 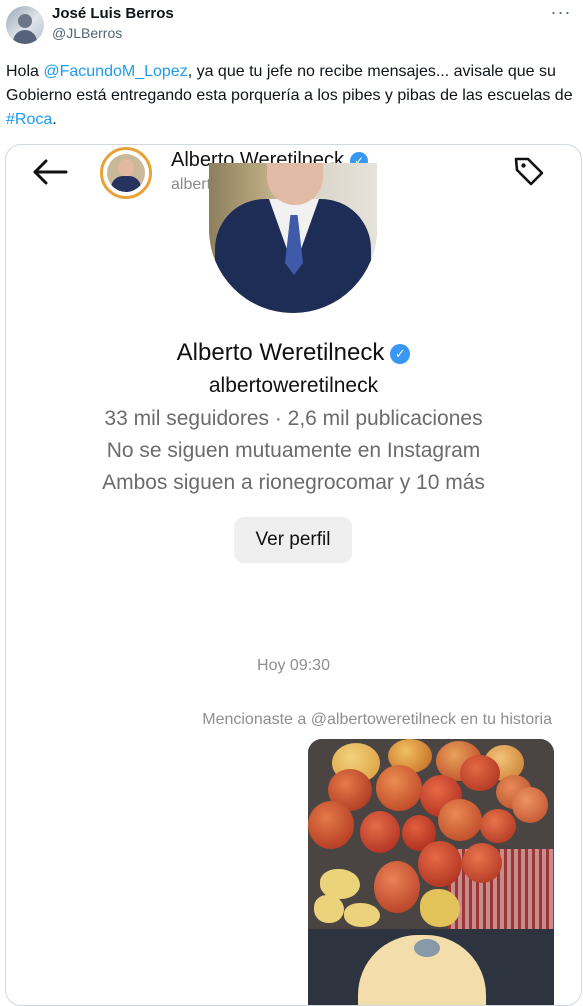 I want to click on tweet-text-part: ., so click(x=54, y=119).